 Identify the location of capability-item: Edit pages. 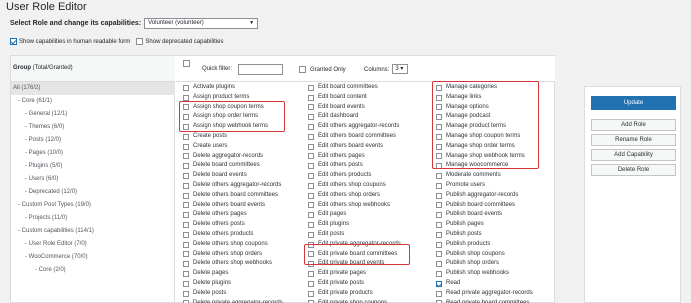
(354, 215).